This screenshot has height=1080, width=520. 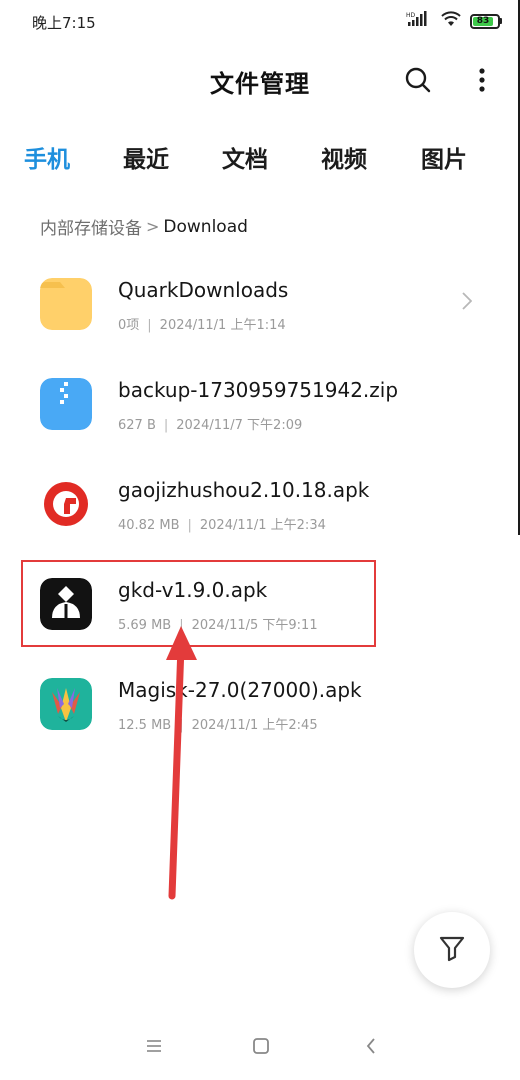 What do you see at coordinates (260, 23) in the screenshot?
I see `status-bar: 晚上7:15 HD 83` at bounding box center [260, 23].